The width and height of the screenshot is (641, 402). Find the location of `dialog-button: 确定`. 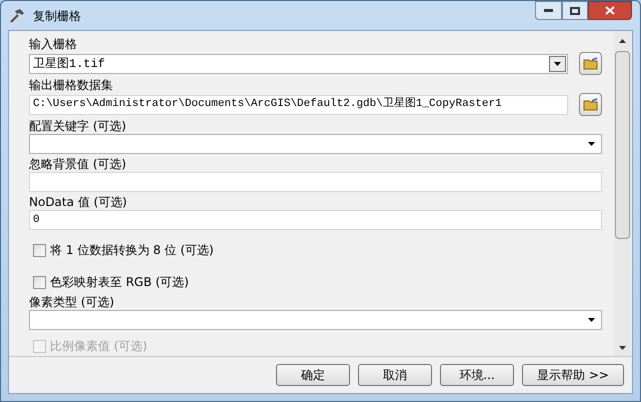

dialog-button: 确定 is located at coordinates (313, 375).